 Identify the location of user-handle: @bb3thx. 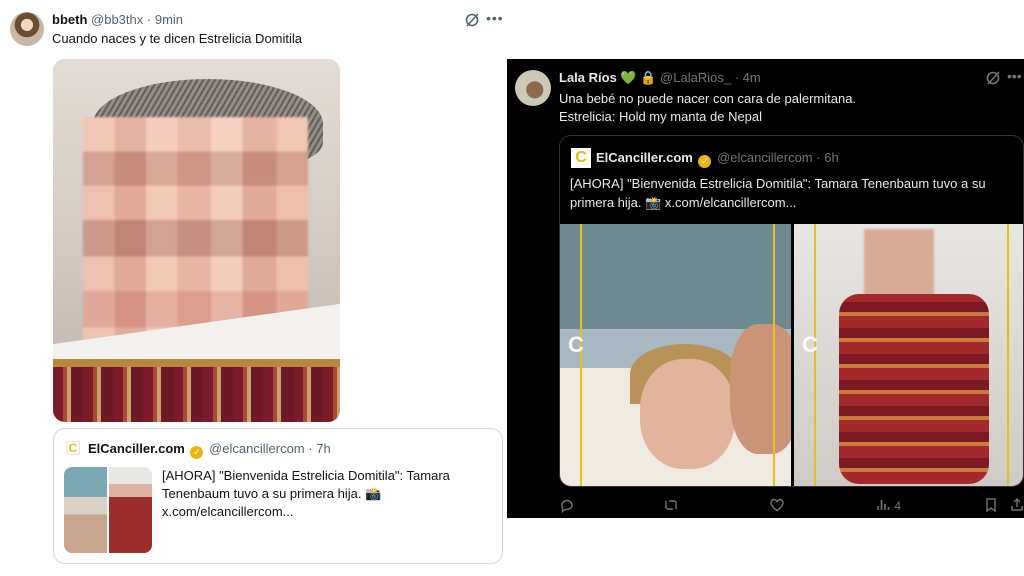
(117, 19).